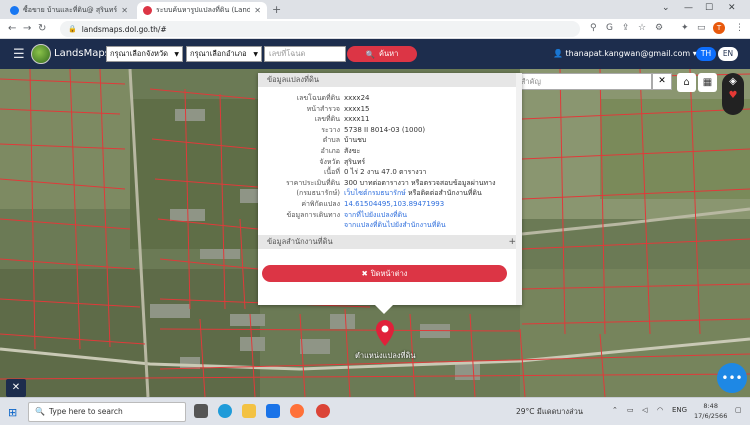 Image resolution: width=750 pixels, height=425 pixels. I want to click on district-select: กรุณาเลือกอำเภอ ▼, so click(224, 54).